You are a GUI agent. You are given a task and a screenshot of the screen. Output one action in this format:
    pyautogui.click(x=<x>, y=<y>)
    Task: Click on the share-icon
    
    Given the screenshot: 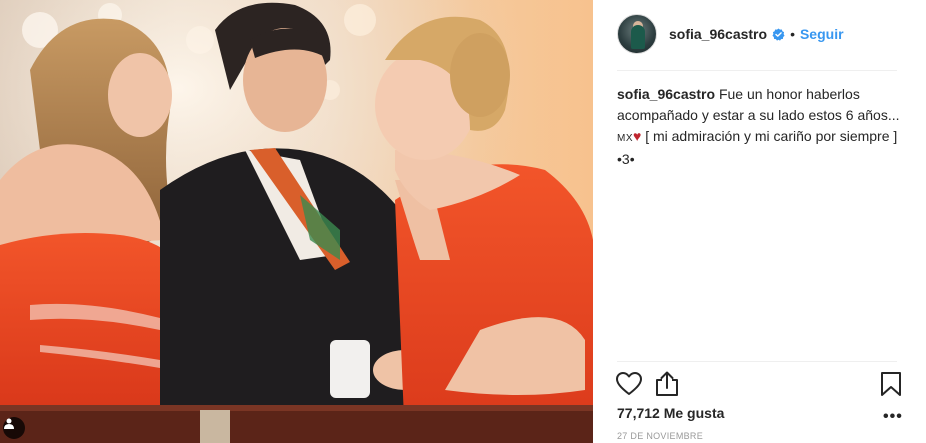 What is the action you would take?
    pyautogui.click(x=667, y=384)
    